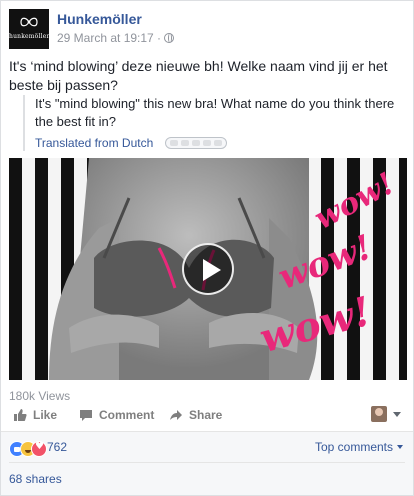 The width and height of the screenshot is (414, 496). What do you see at coordinates (195, 143) in the screenshot?
I see `translation-rating` at bounding box center [195, 143].